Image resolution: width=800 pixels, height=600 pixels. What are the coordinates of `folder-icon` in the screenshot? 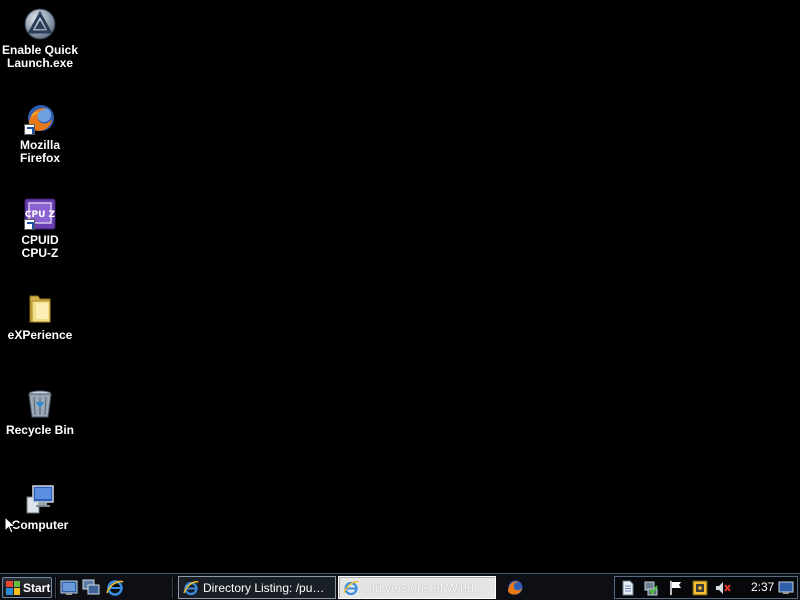 It's located at (40, 309).